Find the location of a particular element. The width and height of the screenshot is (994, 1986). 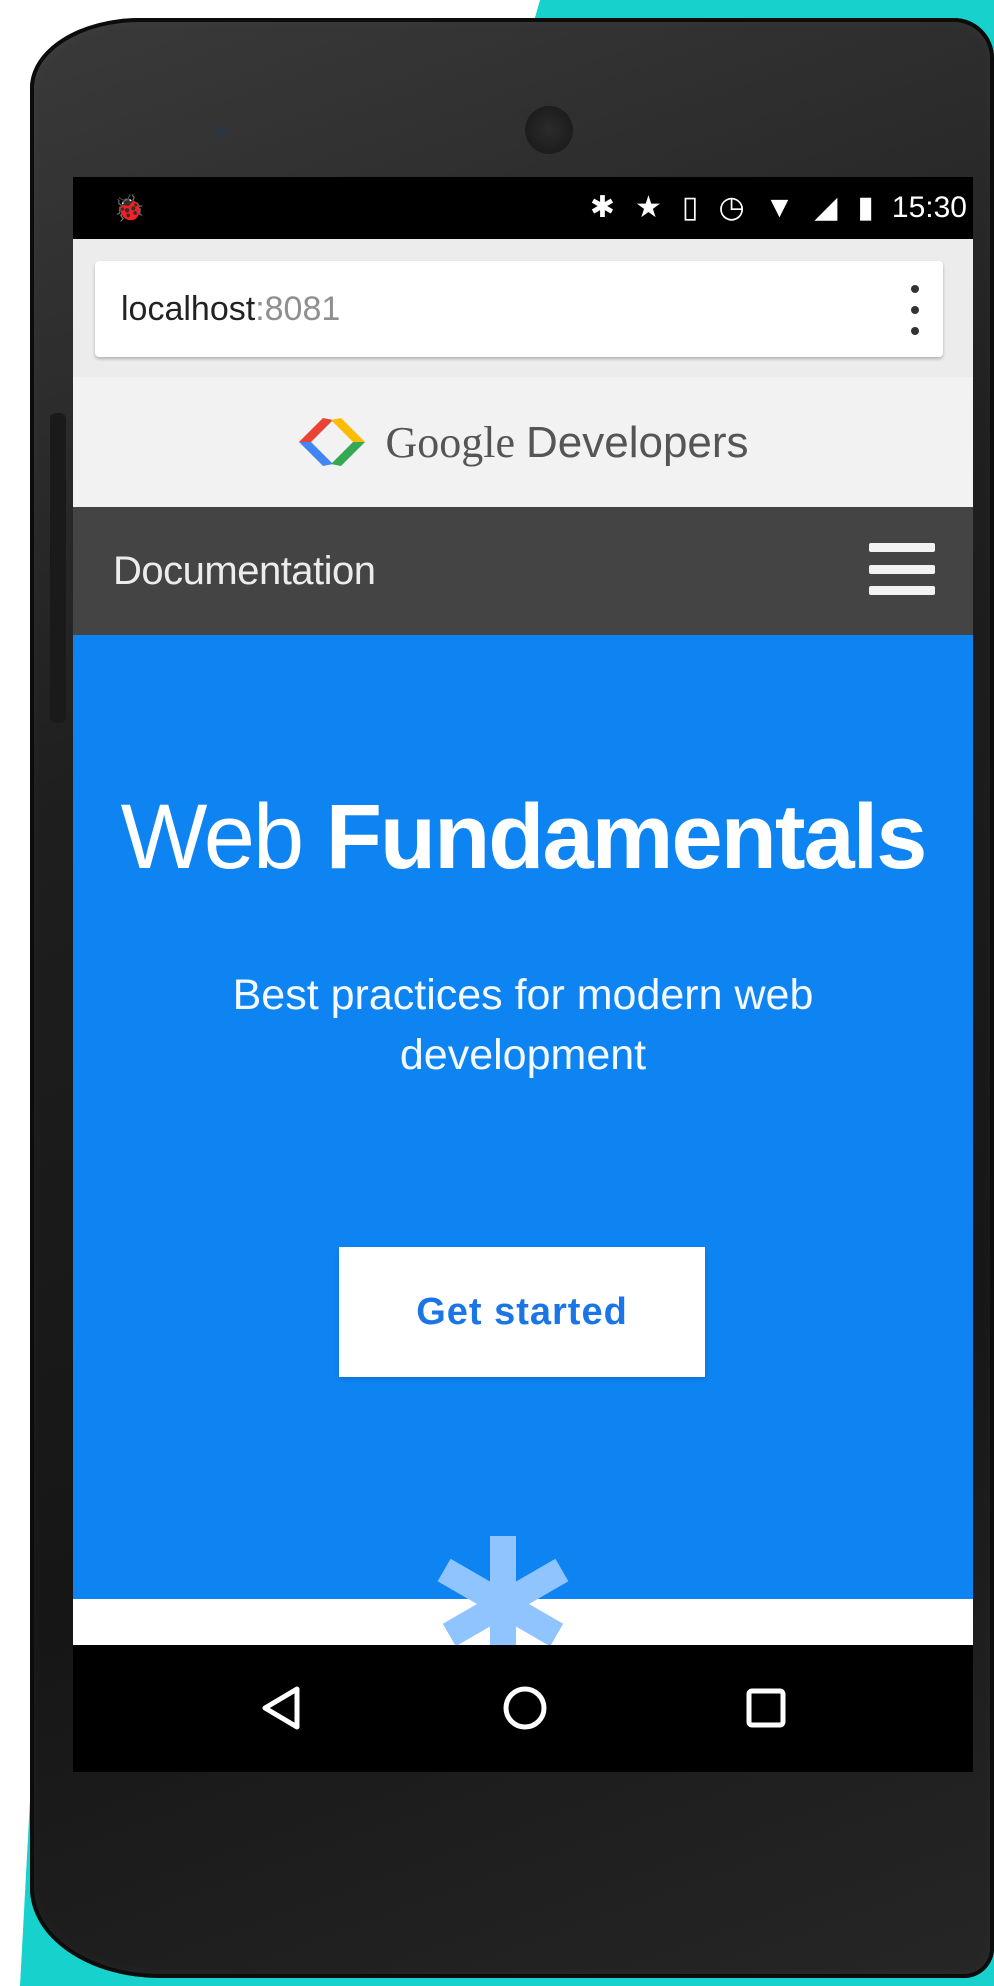

browser-toolbar: localhost:8081 is located at coordinates (523, 308).